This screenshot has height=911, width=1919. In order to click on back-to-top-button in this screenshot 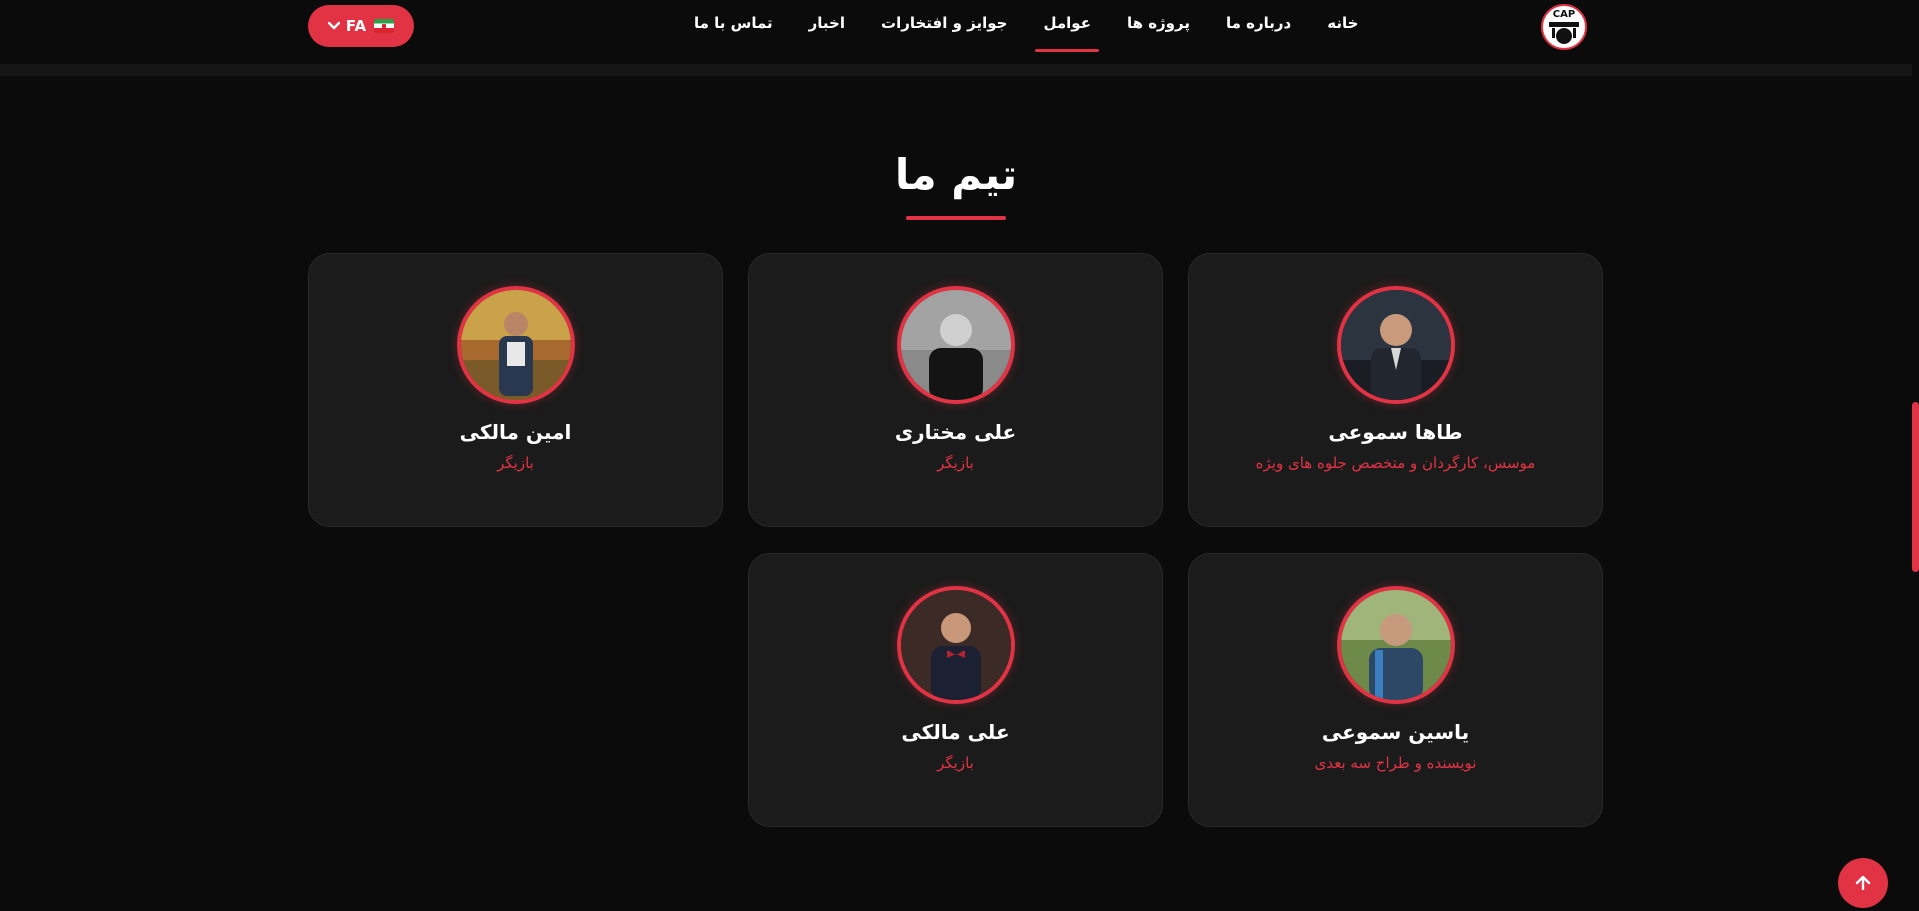, I will do `click(1863, 883)`.